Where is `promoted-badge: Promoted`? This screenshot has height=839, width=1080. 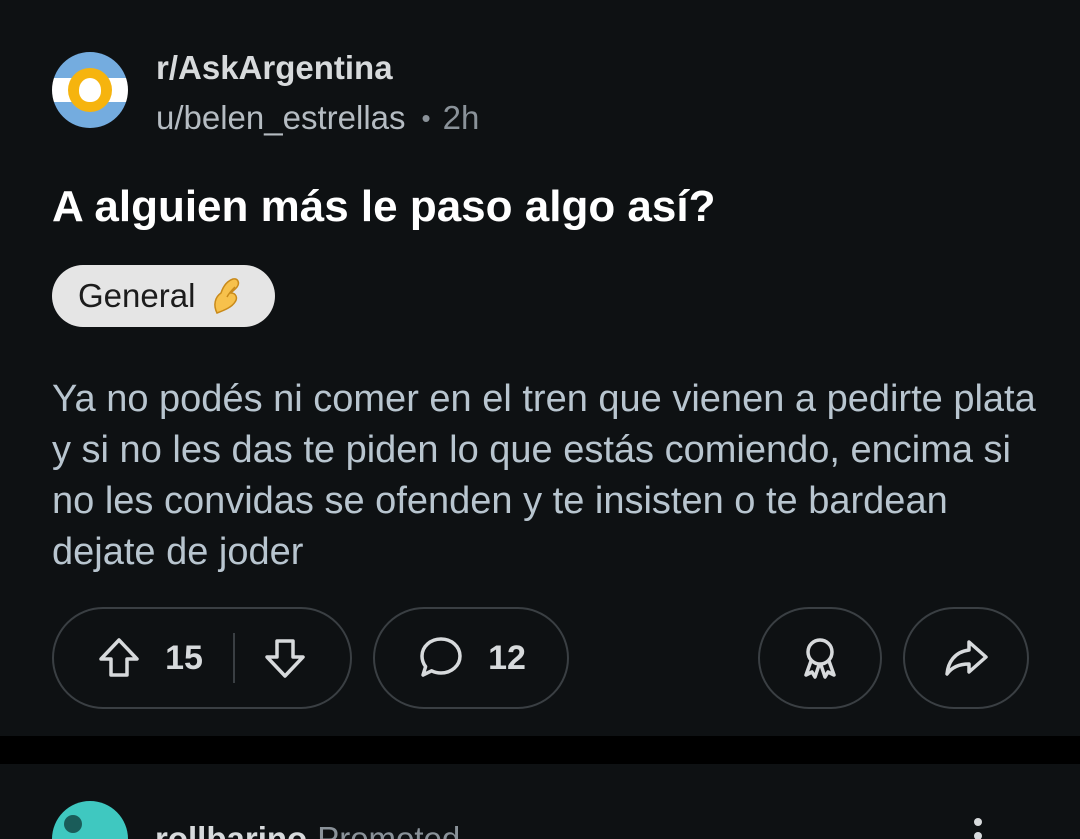 promoted-badge: Promoted is located at coordinates (389, 829).